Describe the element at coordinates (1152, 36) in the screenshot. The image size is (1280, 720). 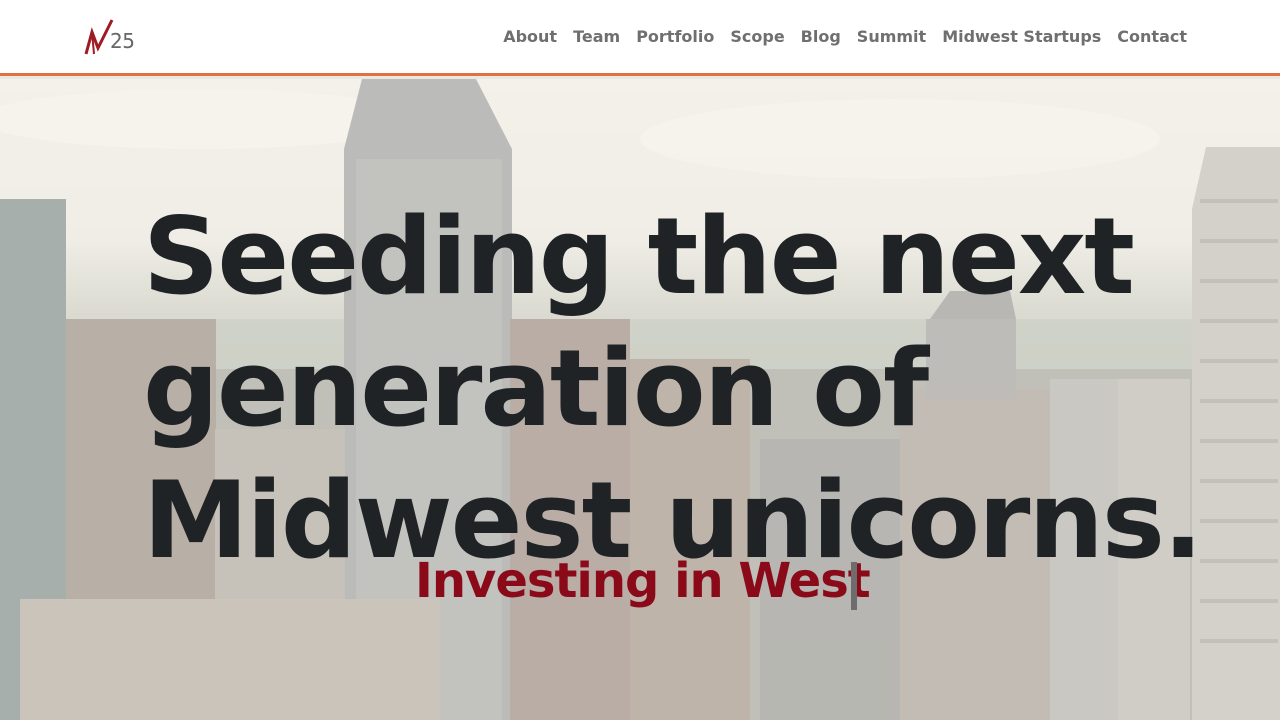
I see `nav-contact: Contact` at that location.